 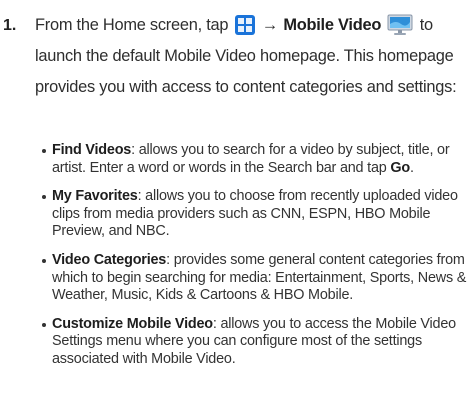 I want to click on bullet-term: My Favorites, so click(x=95, y=196).